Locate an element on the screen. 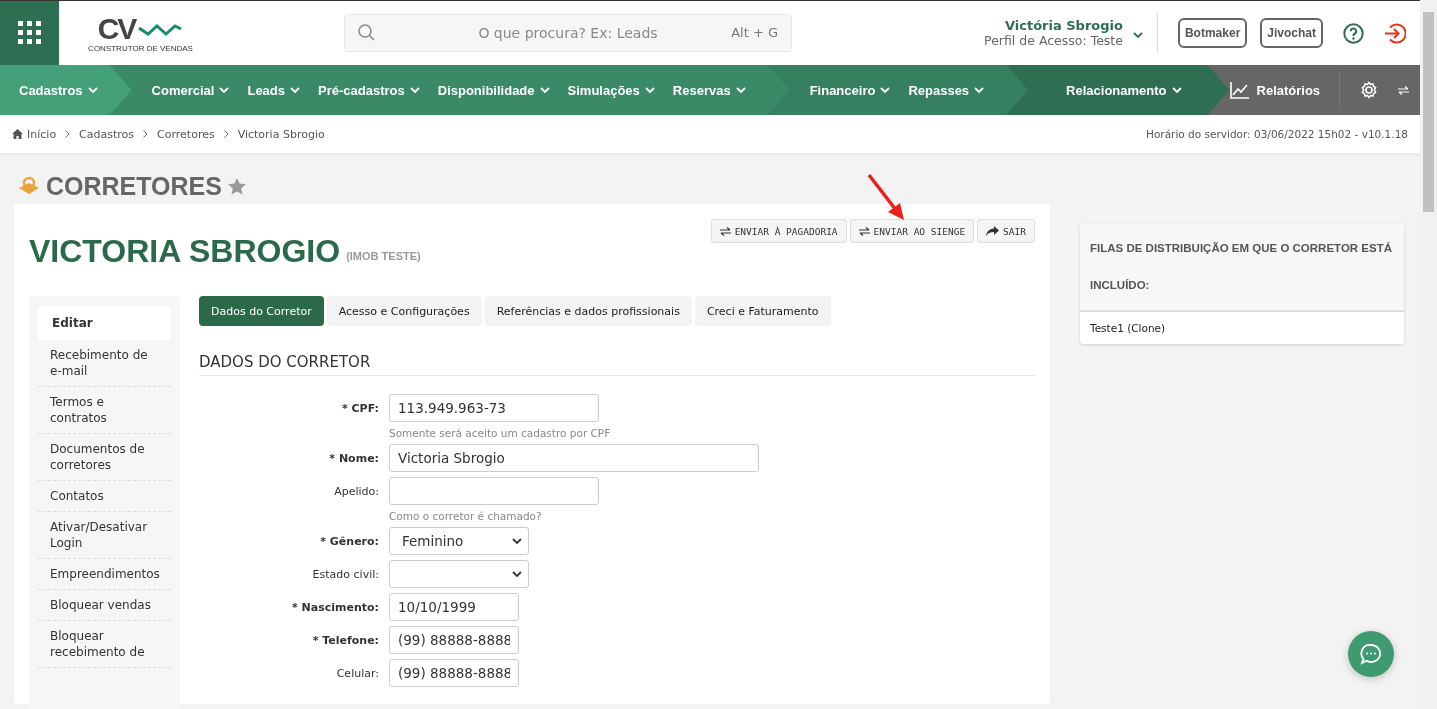  sidebar-item: Contatos is located at coordinates (104, 496).